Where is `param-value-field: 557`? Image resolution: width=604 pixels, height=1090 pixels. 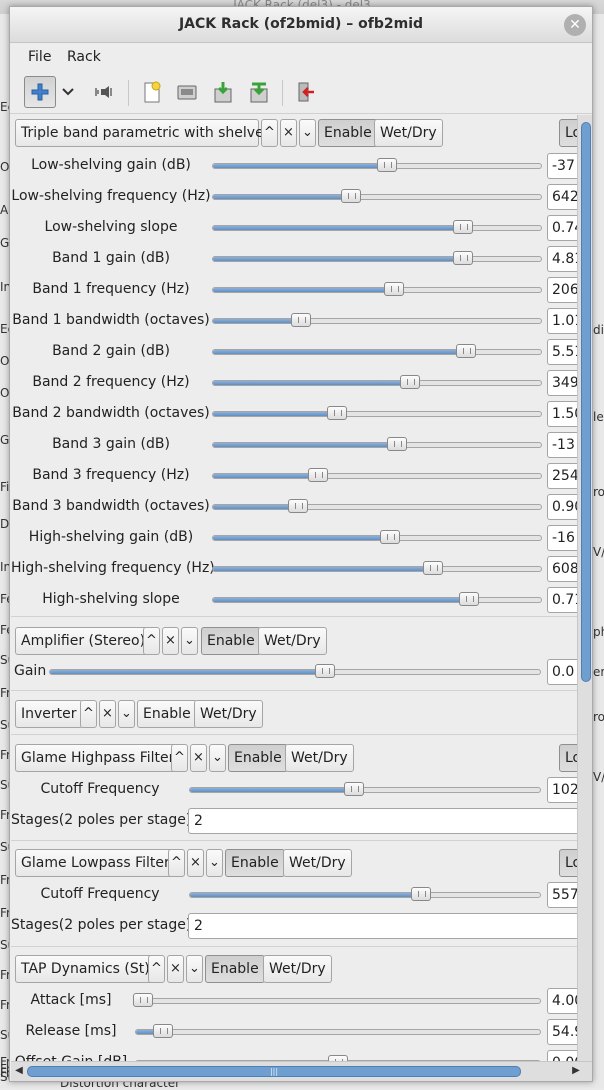
param-value-field: 557 is located at coordinates (562, 895).